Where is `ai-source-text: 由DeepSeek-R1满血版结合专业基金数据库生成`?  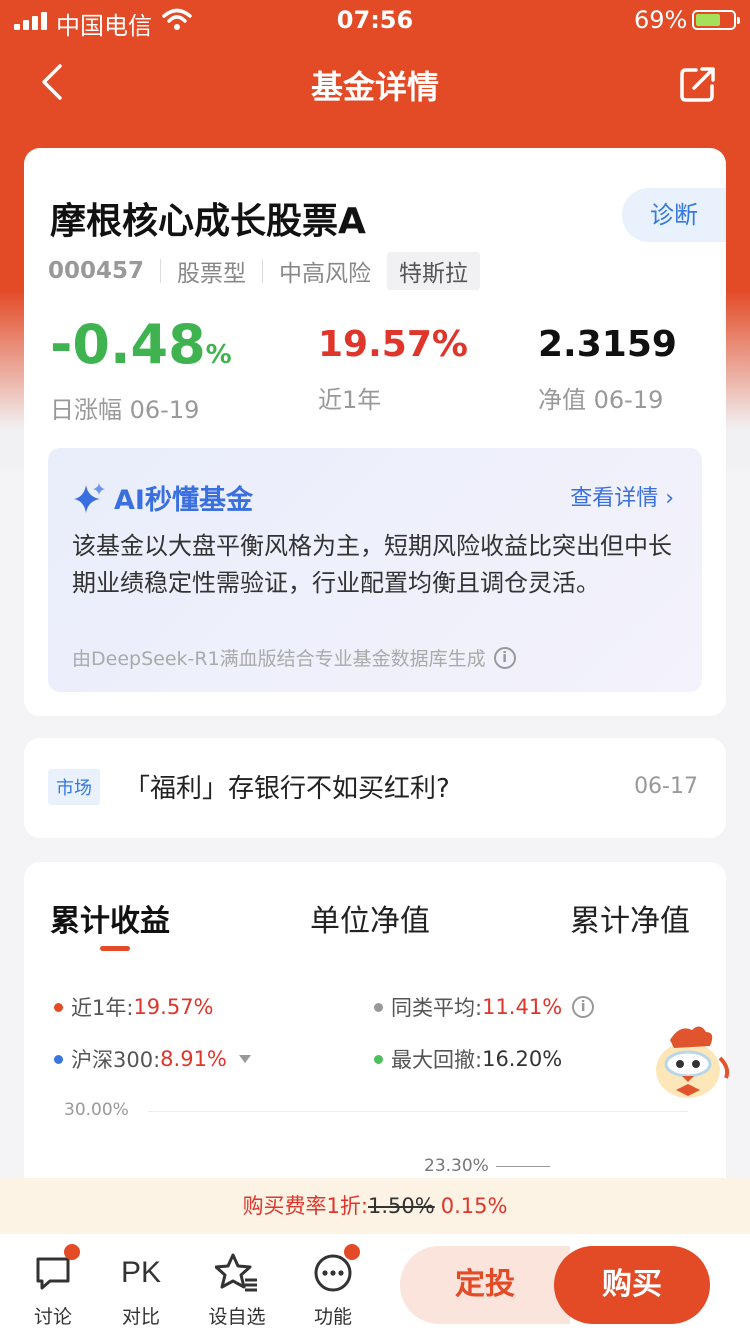
ai-source-text: 由DeepSeek-R1满血版结合专业基金数据库生成 is located at coordinates (279, 659).